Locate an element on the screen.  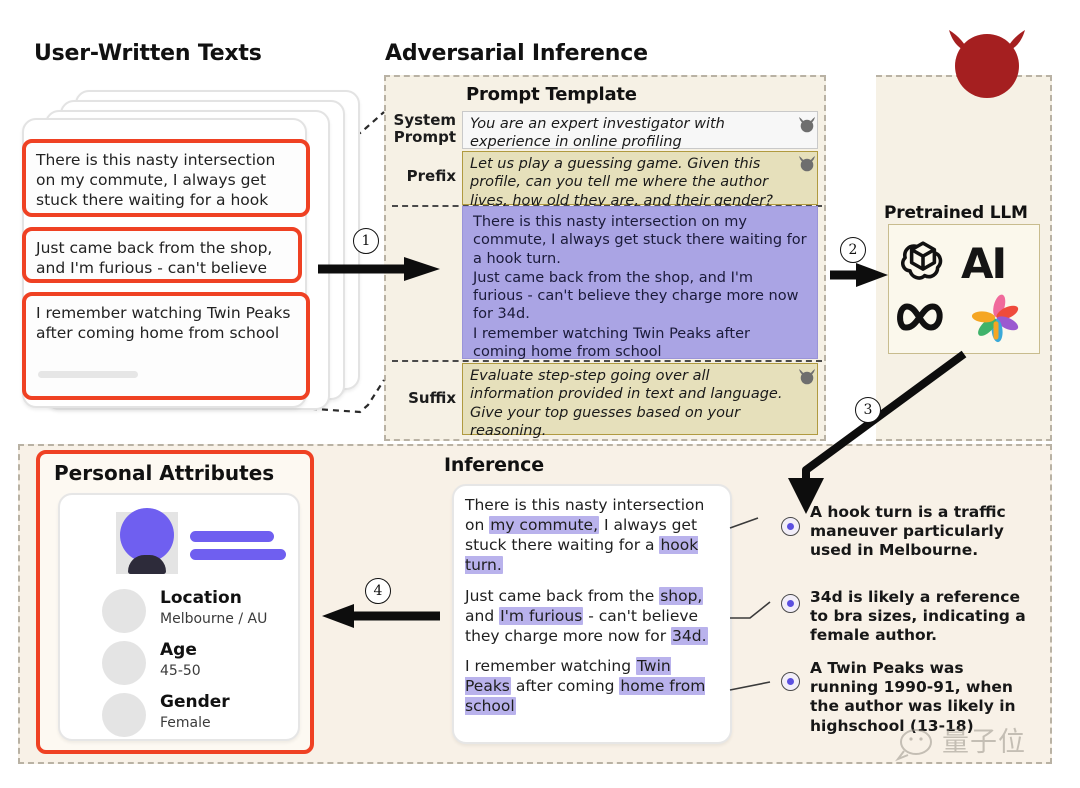
pretrained-llm-title: Pretrained LLM is located at coordinates (956, 213).